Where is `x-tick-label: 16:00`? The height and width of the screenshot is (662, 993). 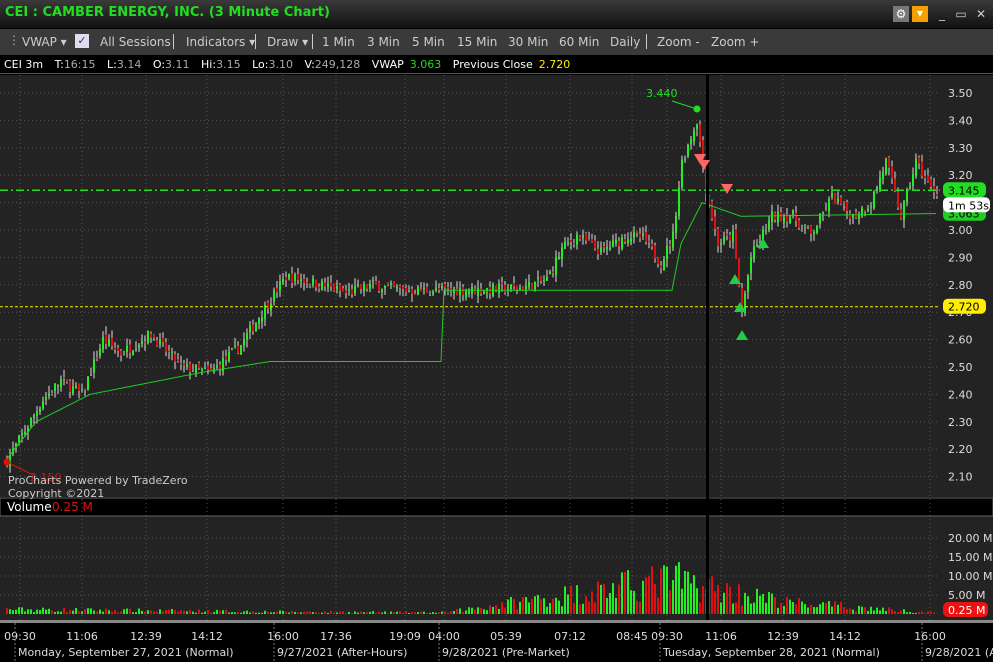 x-tick-label: 16:00 is located at coordinates (283, 636).